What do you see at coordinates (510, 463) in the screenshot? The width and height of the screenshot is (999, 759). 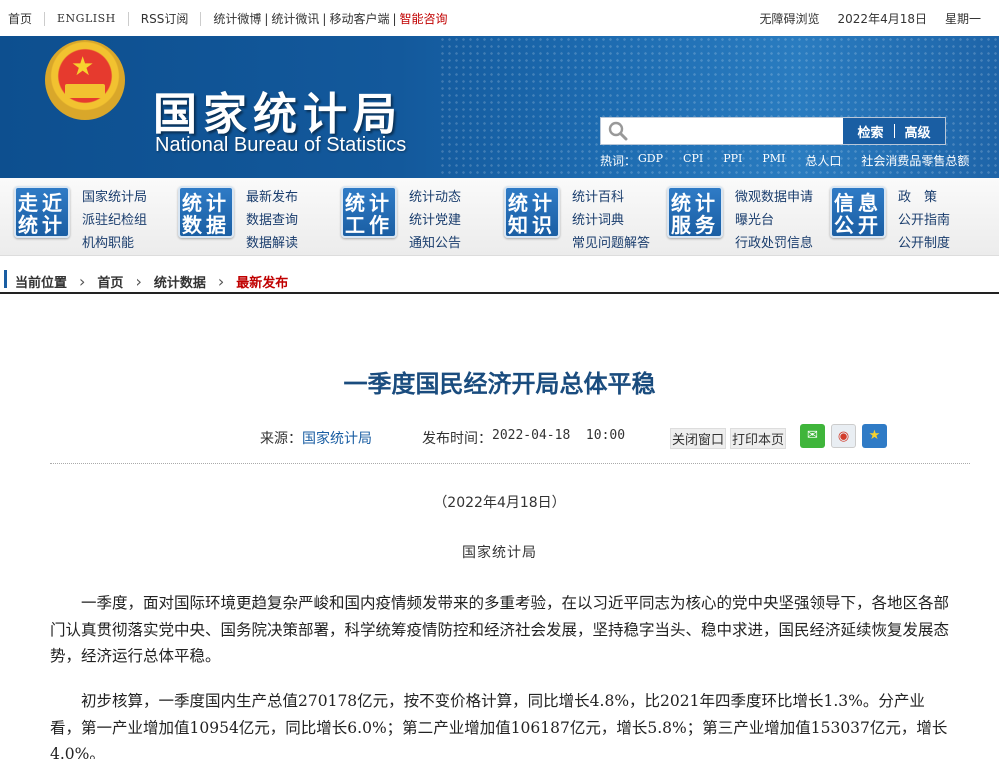 I see `meta-divider` at bounding box center [510, 463].